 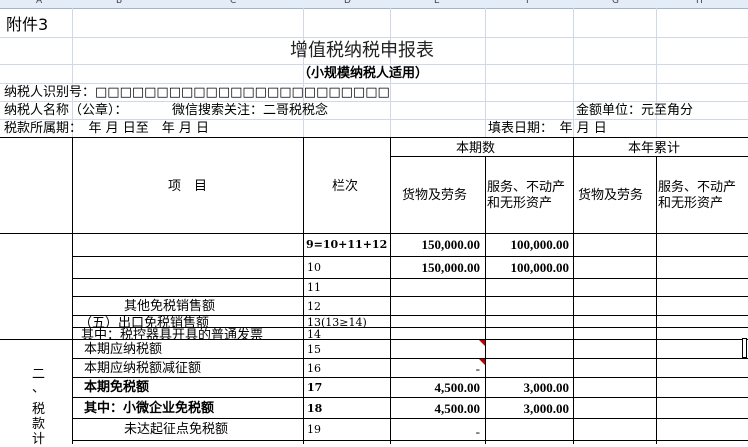 What do you see at coordinates (527, 244) in the screenshot?
I see `cell-services-9: 100,000.00` at bounding box center [527, 244].